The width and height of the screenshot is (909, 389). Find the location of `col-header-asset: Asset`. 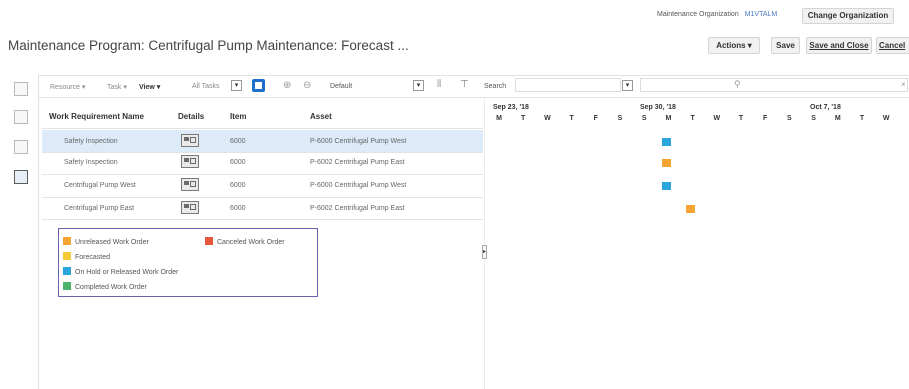

col-header-asset: Asset is located at coordinates (321, 116).